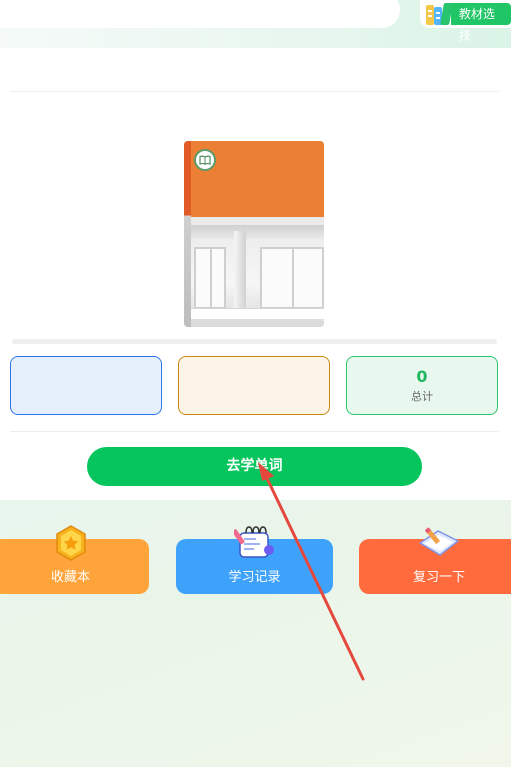  What do you see at coordinates (200, 14) in the screenshot?
I see `search-bar` at bounding box center [200, 14].